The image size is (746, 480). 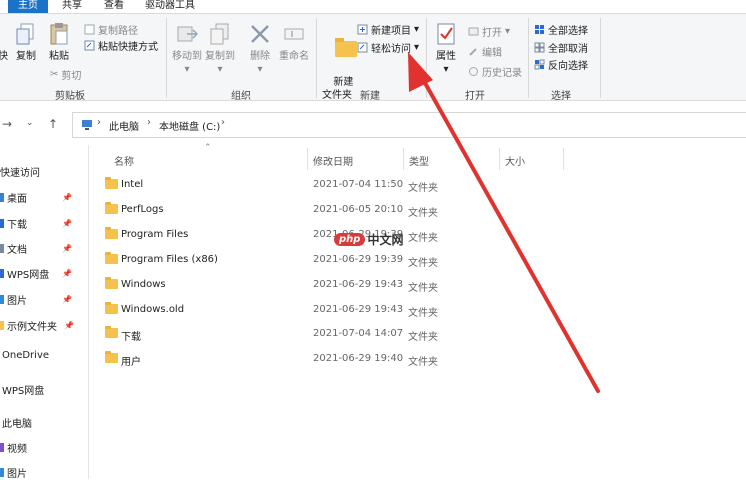 I want to click on annotation-arrow-head, so click(x=420, y=72).